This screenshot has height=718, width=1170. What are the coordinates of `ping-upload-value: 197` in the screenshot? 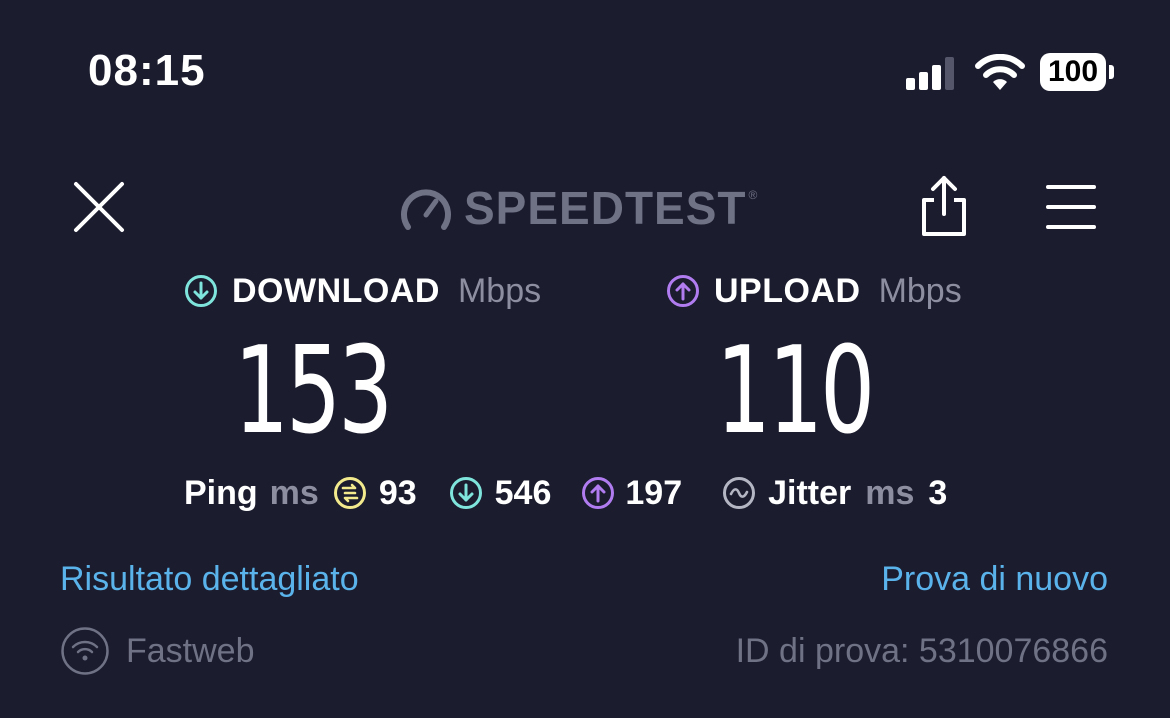 It's located at (654, 492).